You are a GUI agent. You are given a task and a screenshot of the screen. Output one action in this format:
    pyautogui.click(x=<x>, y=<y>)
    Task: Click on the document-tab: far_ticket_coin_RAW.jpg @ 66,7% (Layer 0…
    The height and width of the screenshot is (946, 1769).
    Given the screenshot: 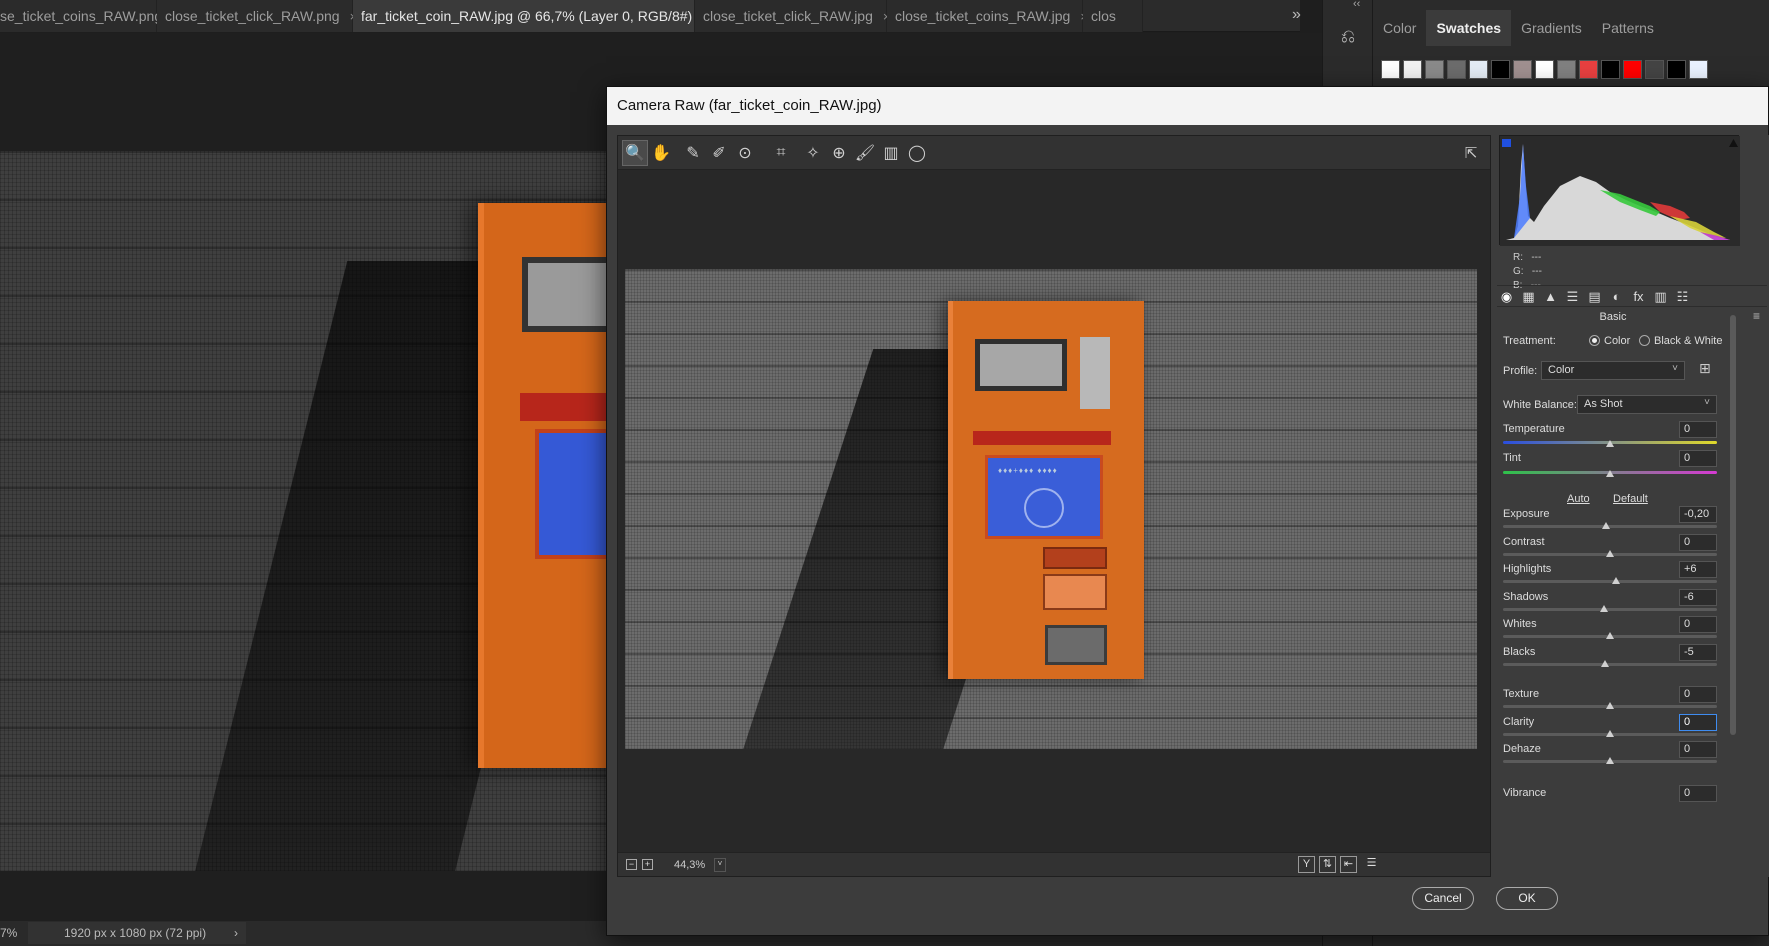 What is the action you would take?
    pyautogui.click(x=536, y=16)
    